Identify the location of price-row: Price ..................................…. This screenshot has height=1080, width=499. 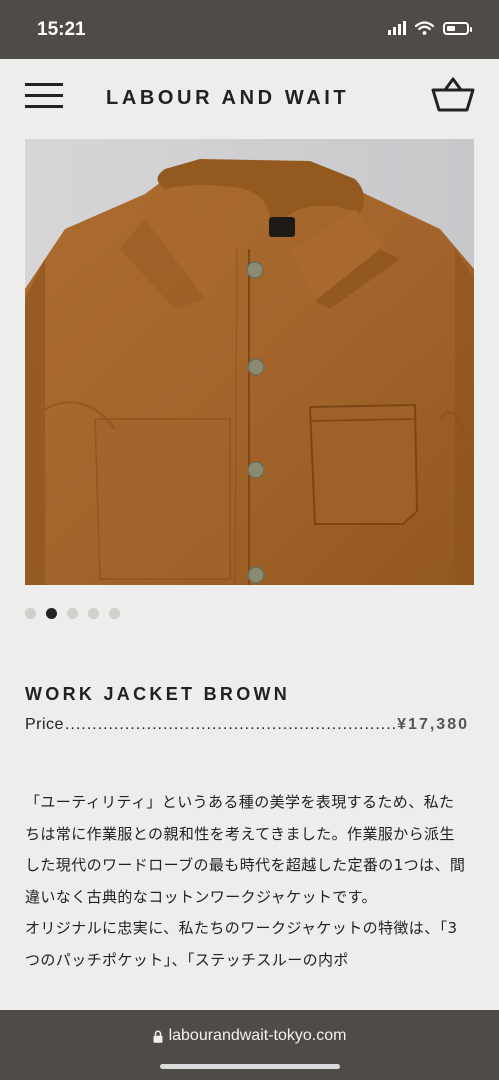
(247, 725).